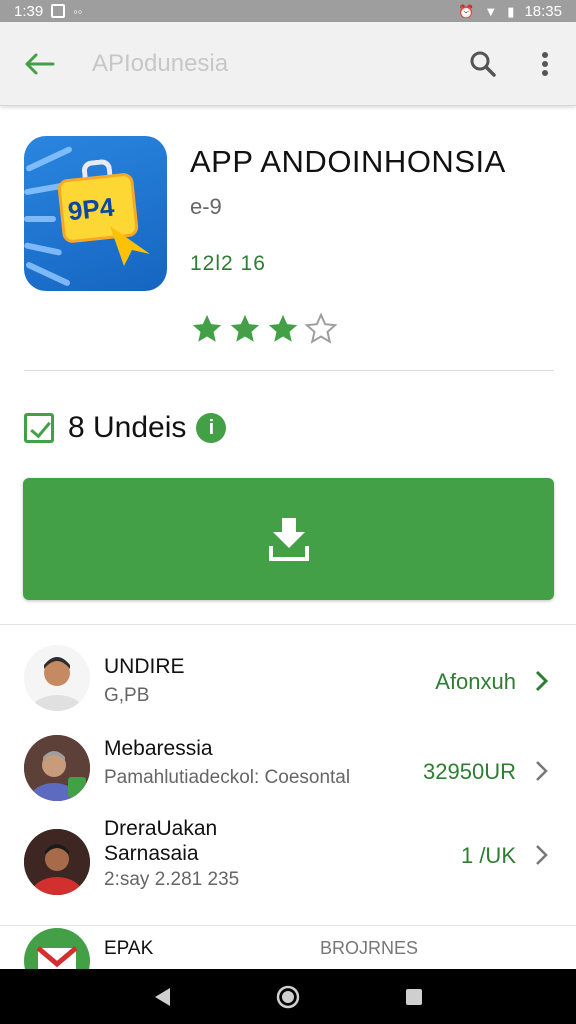 Image resolution: width=576 pixels, height=1024 pixels. I want to click on recents-square-icon, so click(414, 997).